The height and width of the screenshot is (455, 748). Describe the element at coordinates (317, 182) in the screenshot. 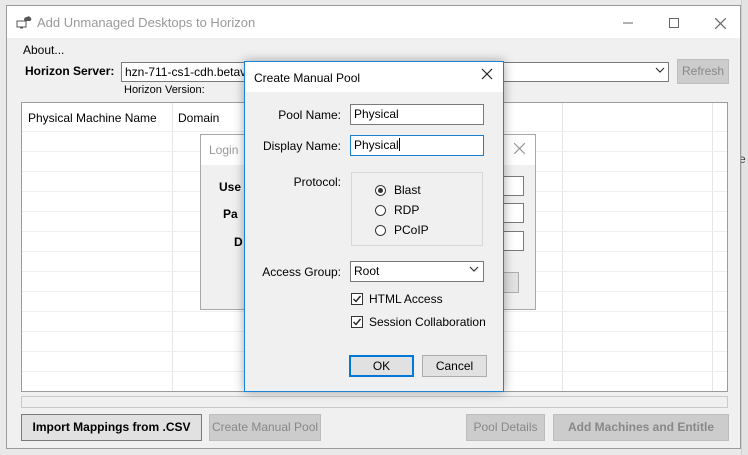

I see `protocol-label: Protocol:` at that location.